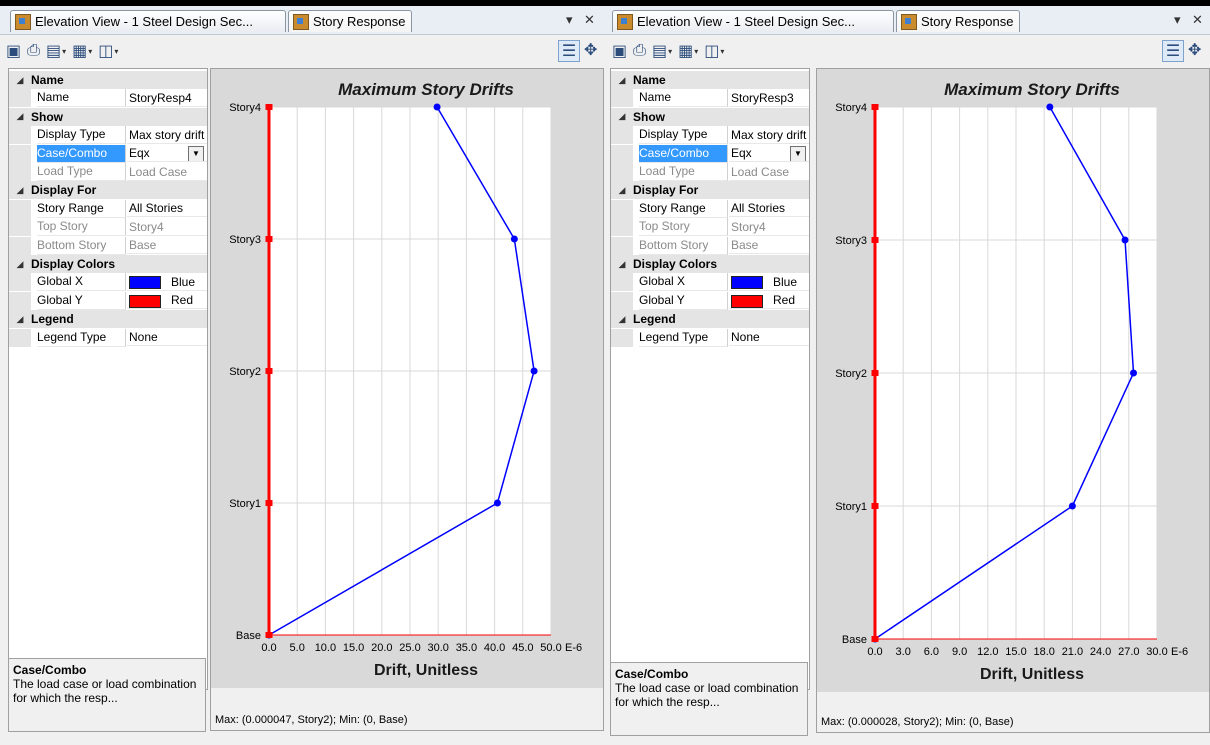 Image resolution: width=1210 pixels, height=745 pixels. Describe the element at coordinates (301, 21) in the screenshot. I see `story-response-icon` at that location.